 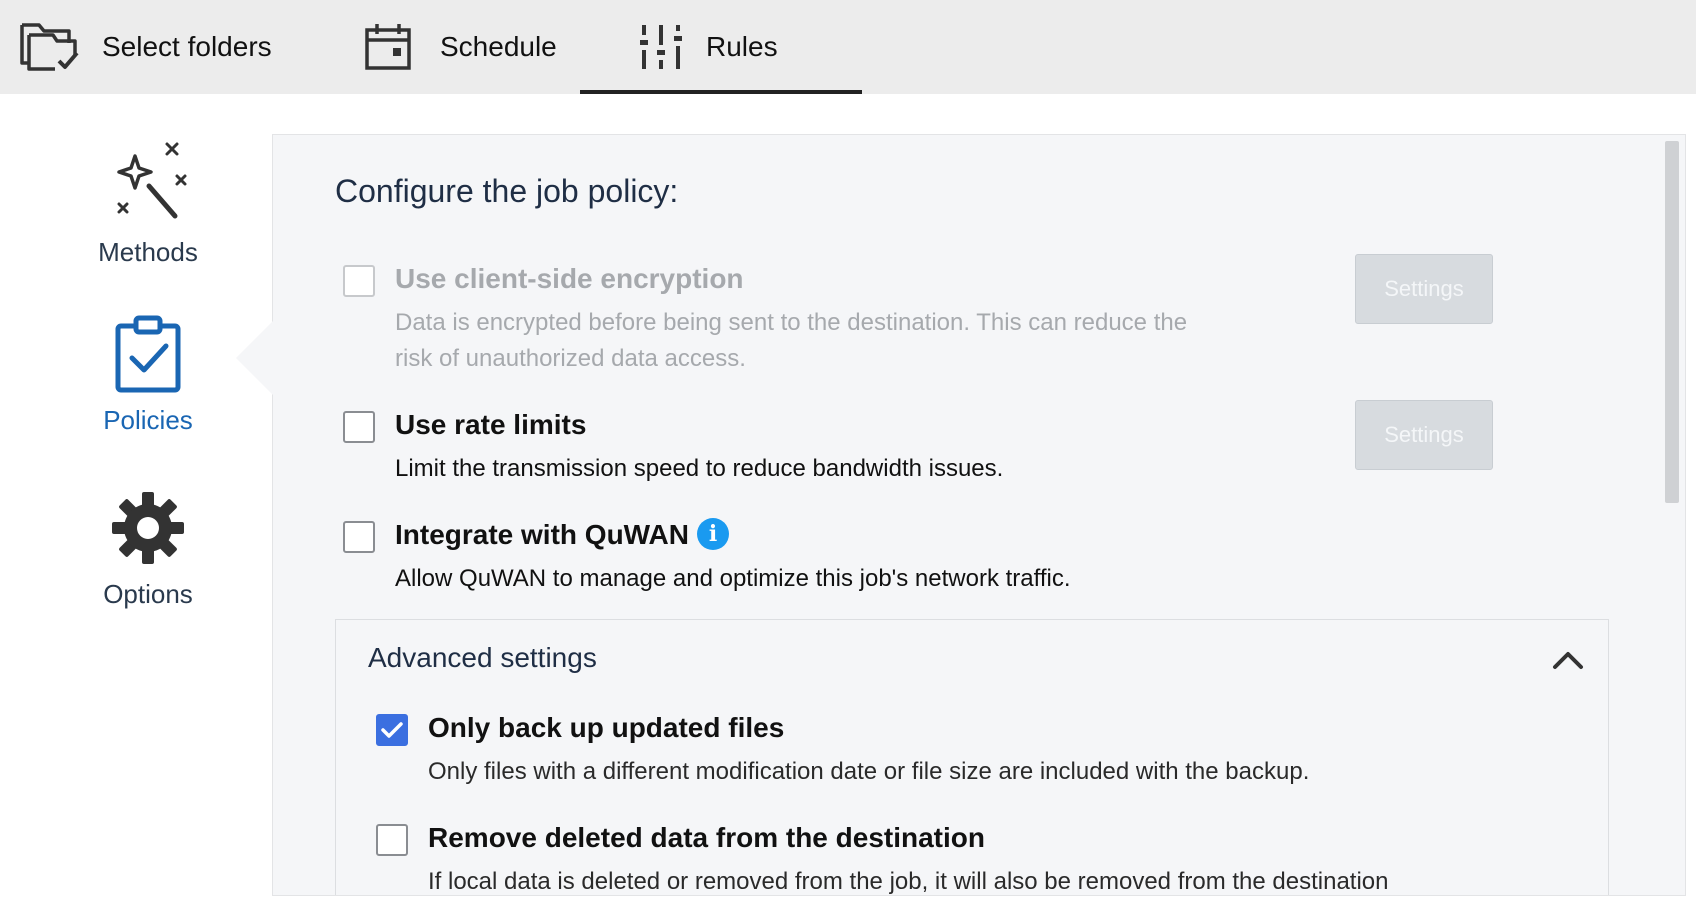 What do you see at coordinates (50, 47) in the screenshot?
I see `folder-check-icon` at bounding box center [50, 47].